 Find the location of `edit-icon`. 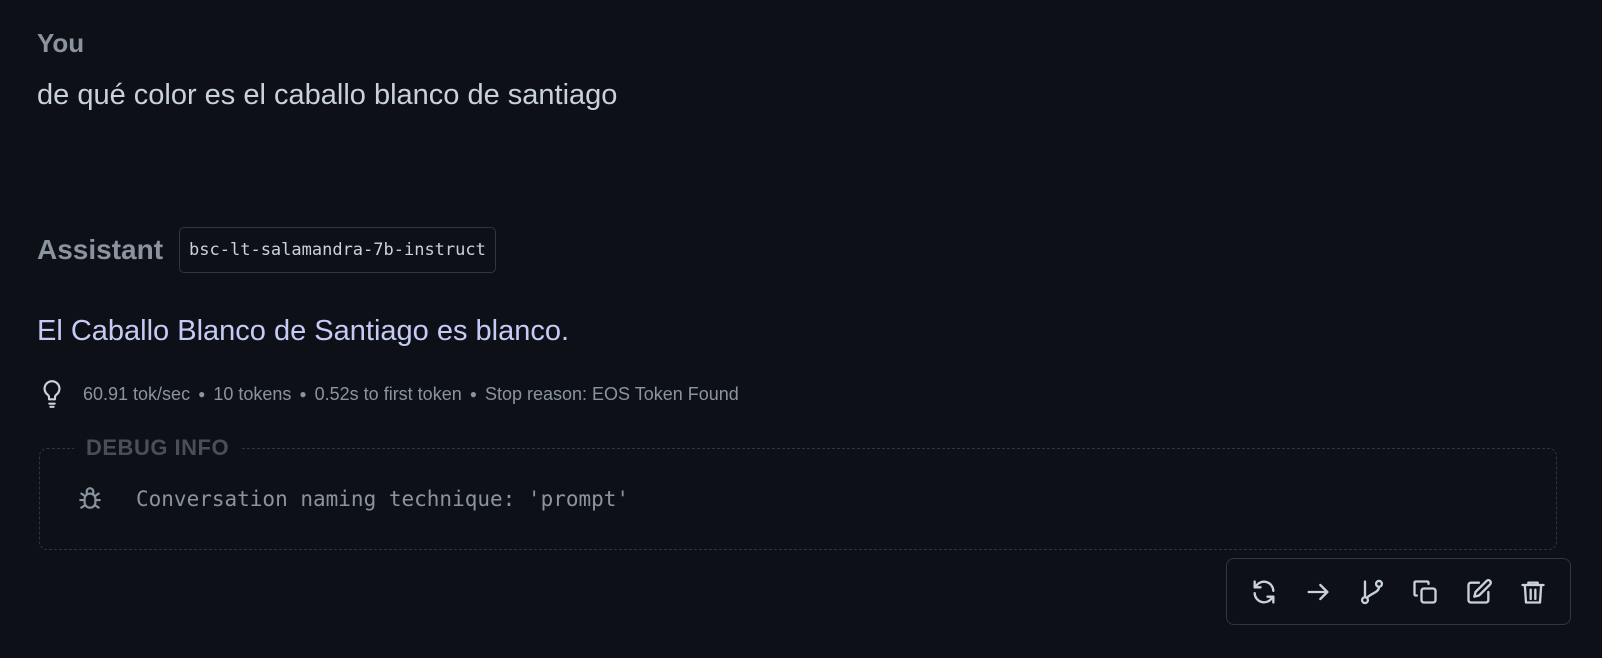

edit-icon is located at coordinates (1480, 591).